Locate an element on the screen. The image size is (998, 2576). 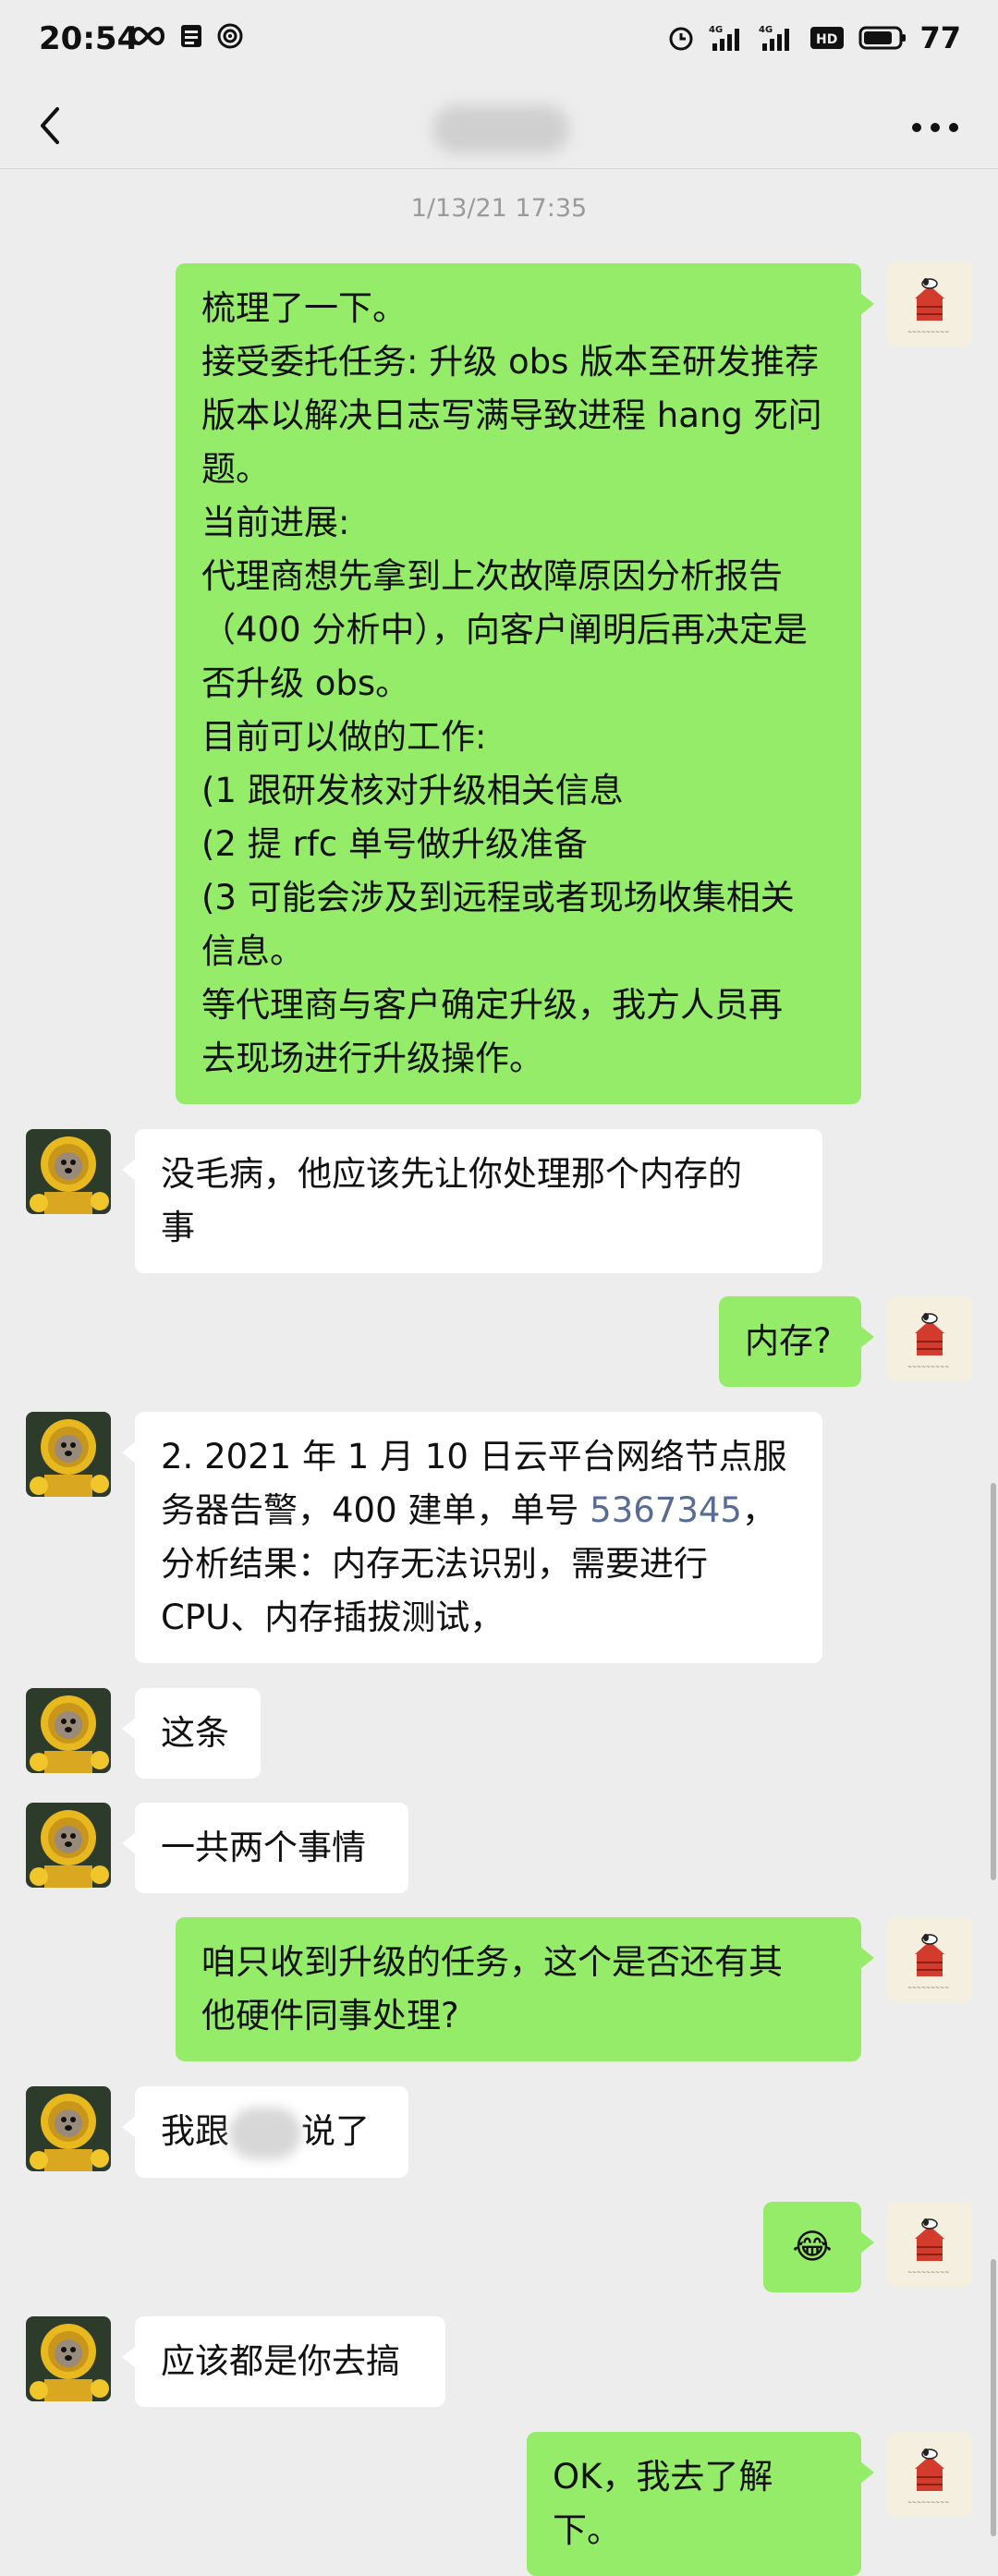
chat-timestamp: 1/13/21 17:35 is located at coordinates (499, 208).